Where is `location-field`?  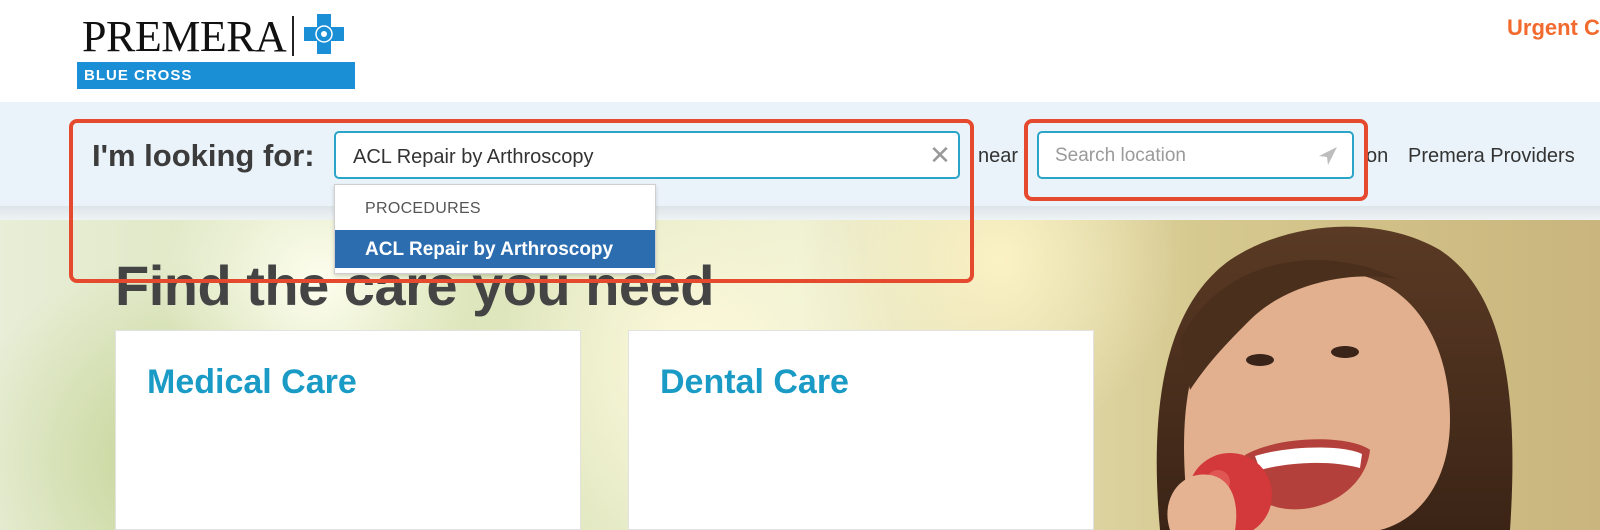 location-field is located at coordinates (1180, 156).